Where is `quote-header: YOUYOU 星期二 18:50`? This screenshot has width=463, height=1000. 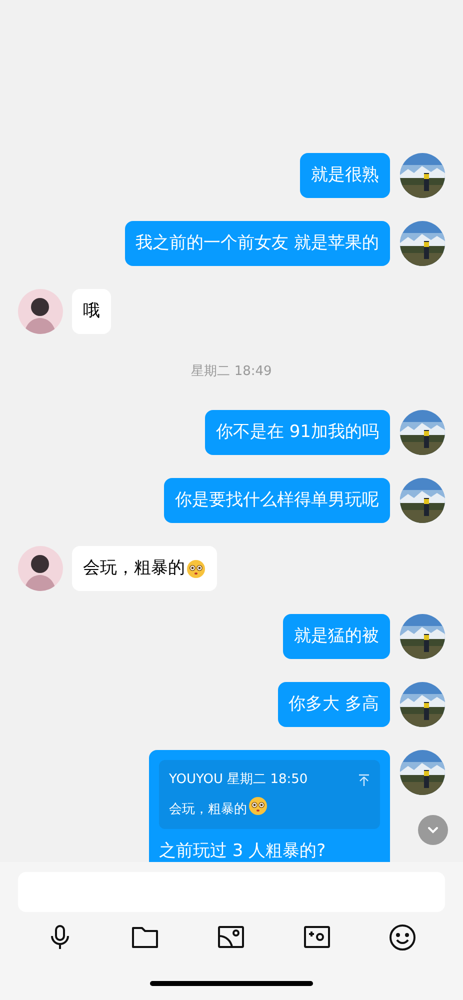
quote-header: YOUYOU 星期二 18:50 is located at coordinates (238, 780).